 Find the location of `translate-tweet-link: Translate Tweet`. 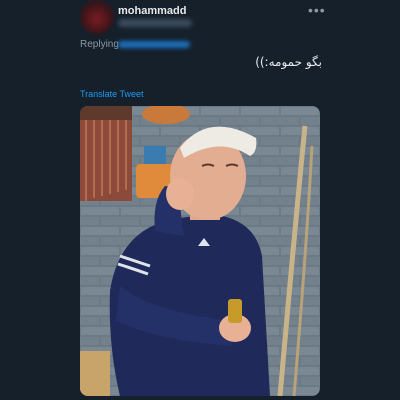

translate-tweet-link: Translate Tweet is located at coordinates (112, 94).